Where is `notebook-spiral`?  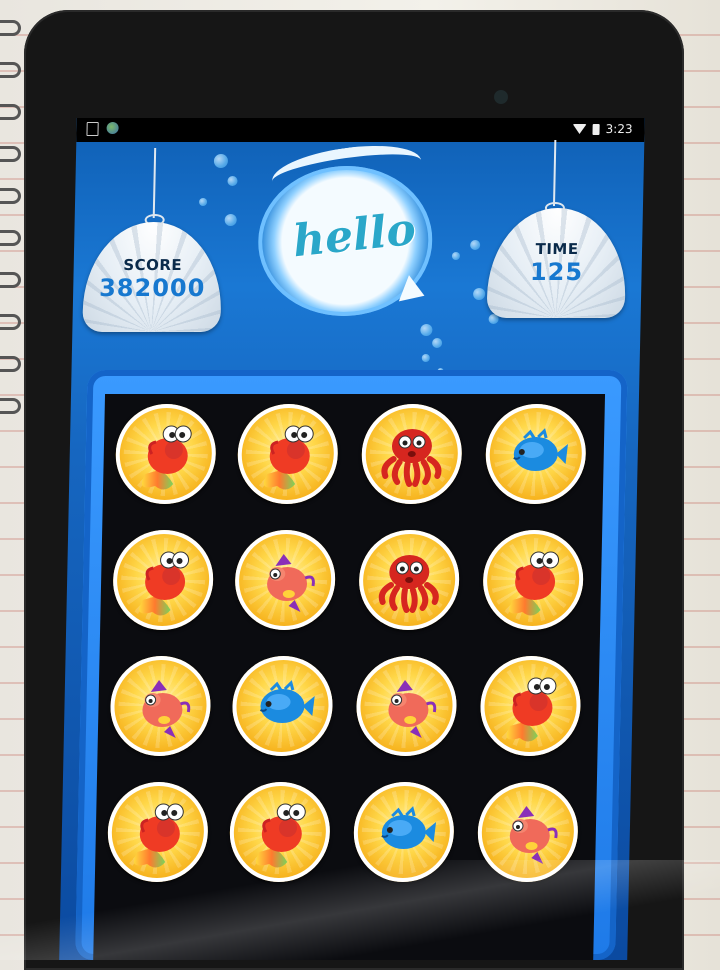
notebook-spiral is located at coordinates (11, 217).